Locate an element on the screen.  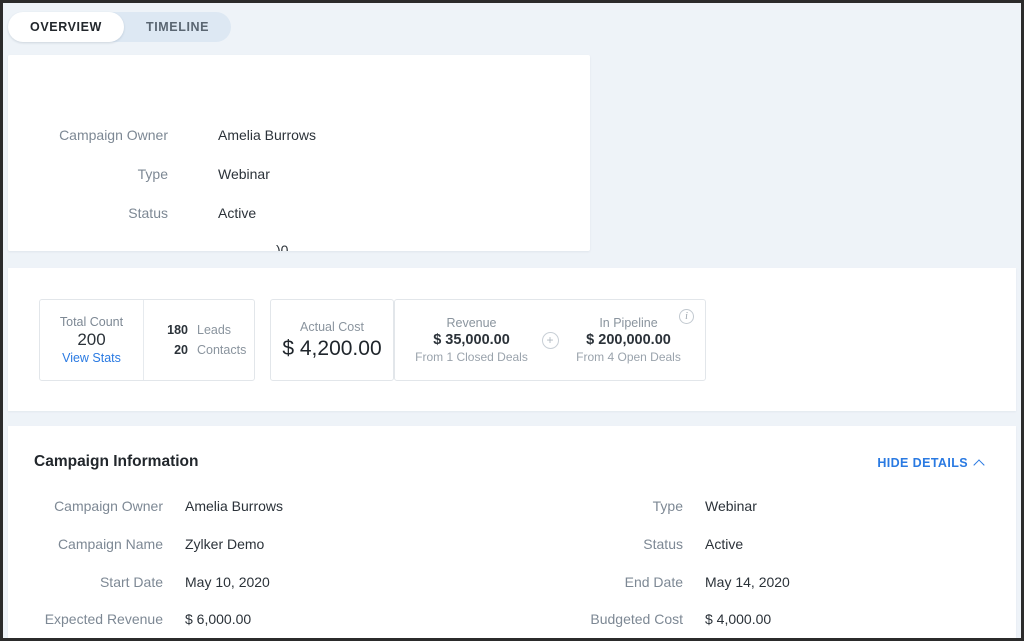
info-row-type: Type Webinar is located at coordinates (642, 506).